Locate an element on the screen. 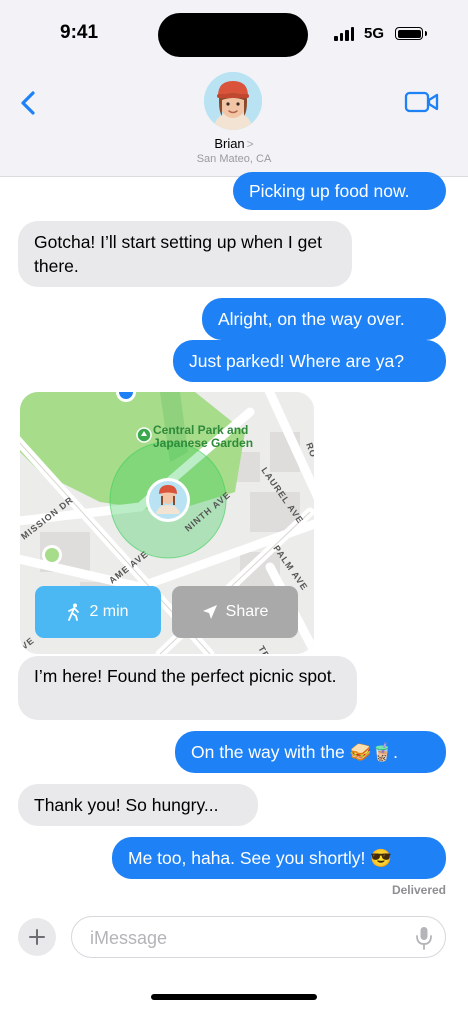  plus-icon is located at coordinates (37, 937).